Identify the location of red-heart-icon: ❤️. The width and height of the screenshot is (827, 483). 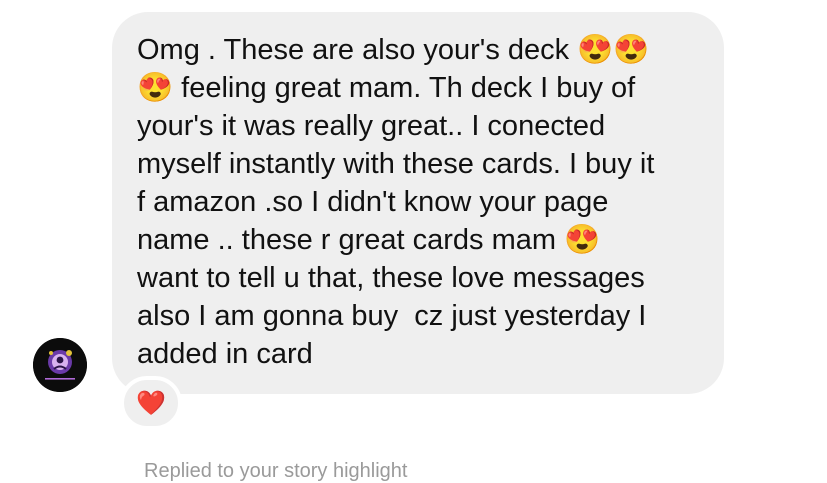
(151, 403).